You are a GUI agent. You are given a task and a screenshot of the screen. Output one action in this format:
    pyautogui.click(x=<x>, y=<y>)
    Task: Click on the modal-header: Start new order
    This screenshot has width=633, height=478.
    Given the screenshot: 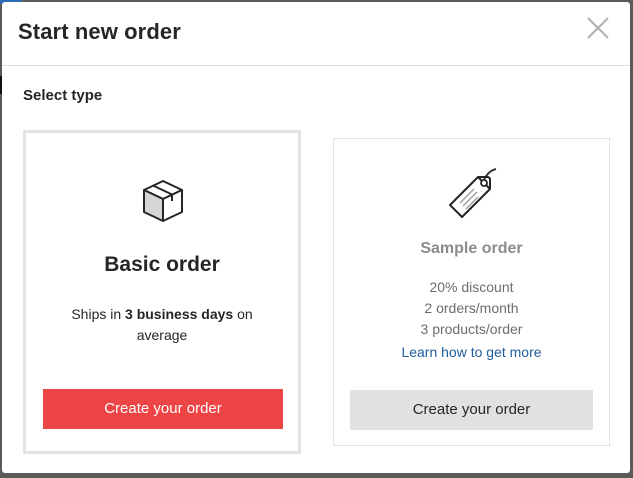 What is the action you would take?
    pyautogui.click(x=316, y=34)
    